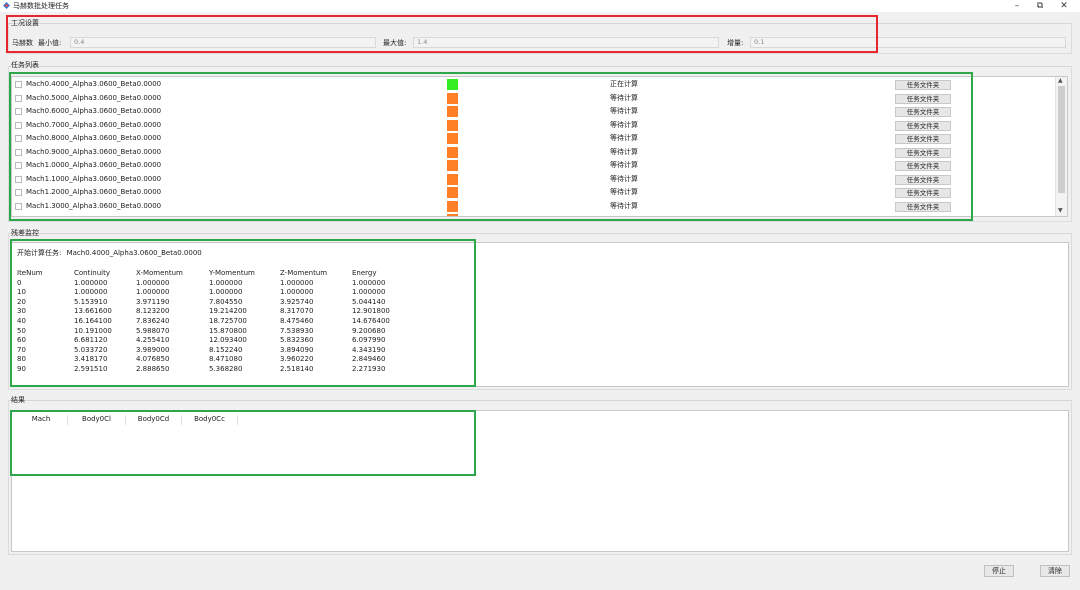 This screenshot has width=1080, height=590. Describe the element at coordinates (243, 443) in the screenshot. I see `annotation-green-frame-results` at that location.